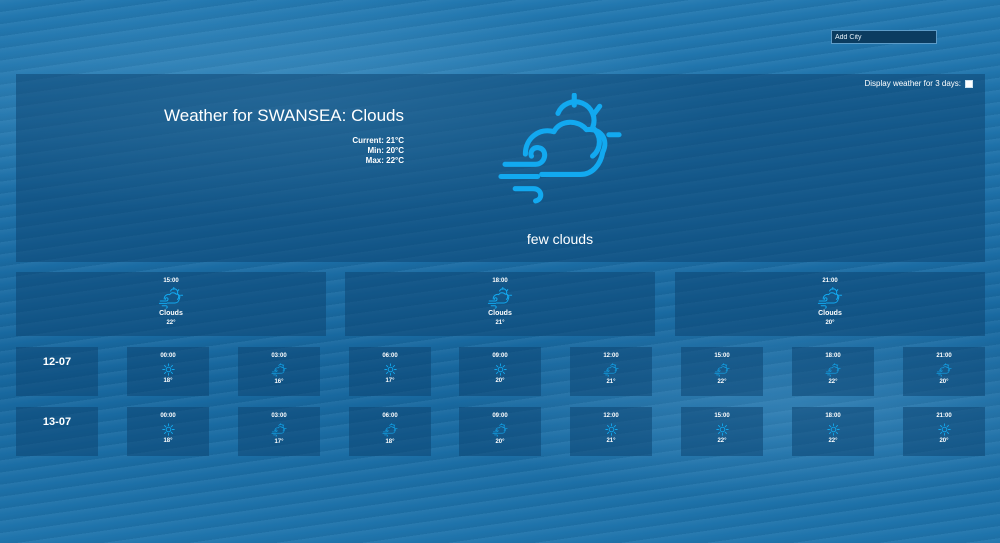 This screenshot has height=543, width=1000. I want to click on forecast-tile: 06:00 17°, so click(390, 371).